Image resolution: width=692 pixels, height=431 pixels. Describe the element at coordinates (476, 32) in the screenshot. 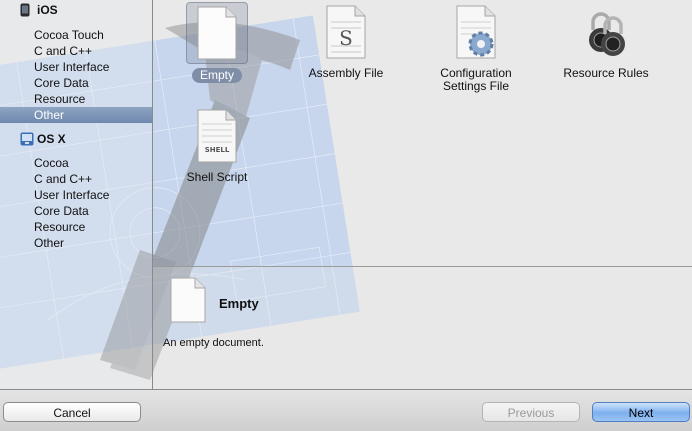

I see `configuration-settings-icon` at that location.